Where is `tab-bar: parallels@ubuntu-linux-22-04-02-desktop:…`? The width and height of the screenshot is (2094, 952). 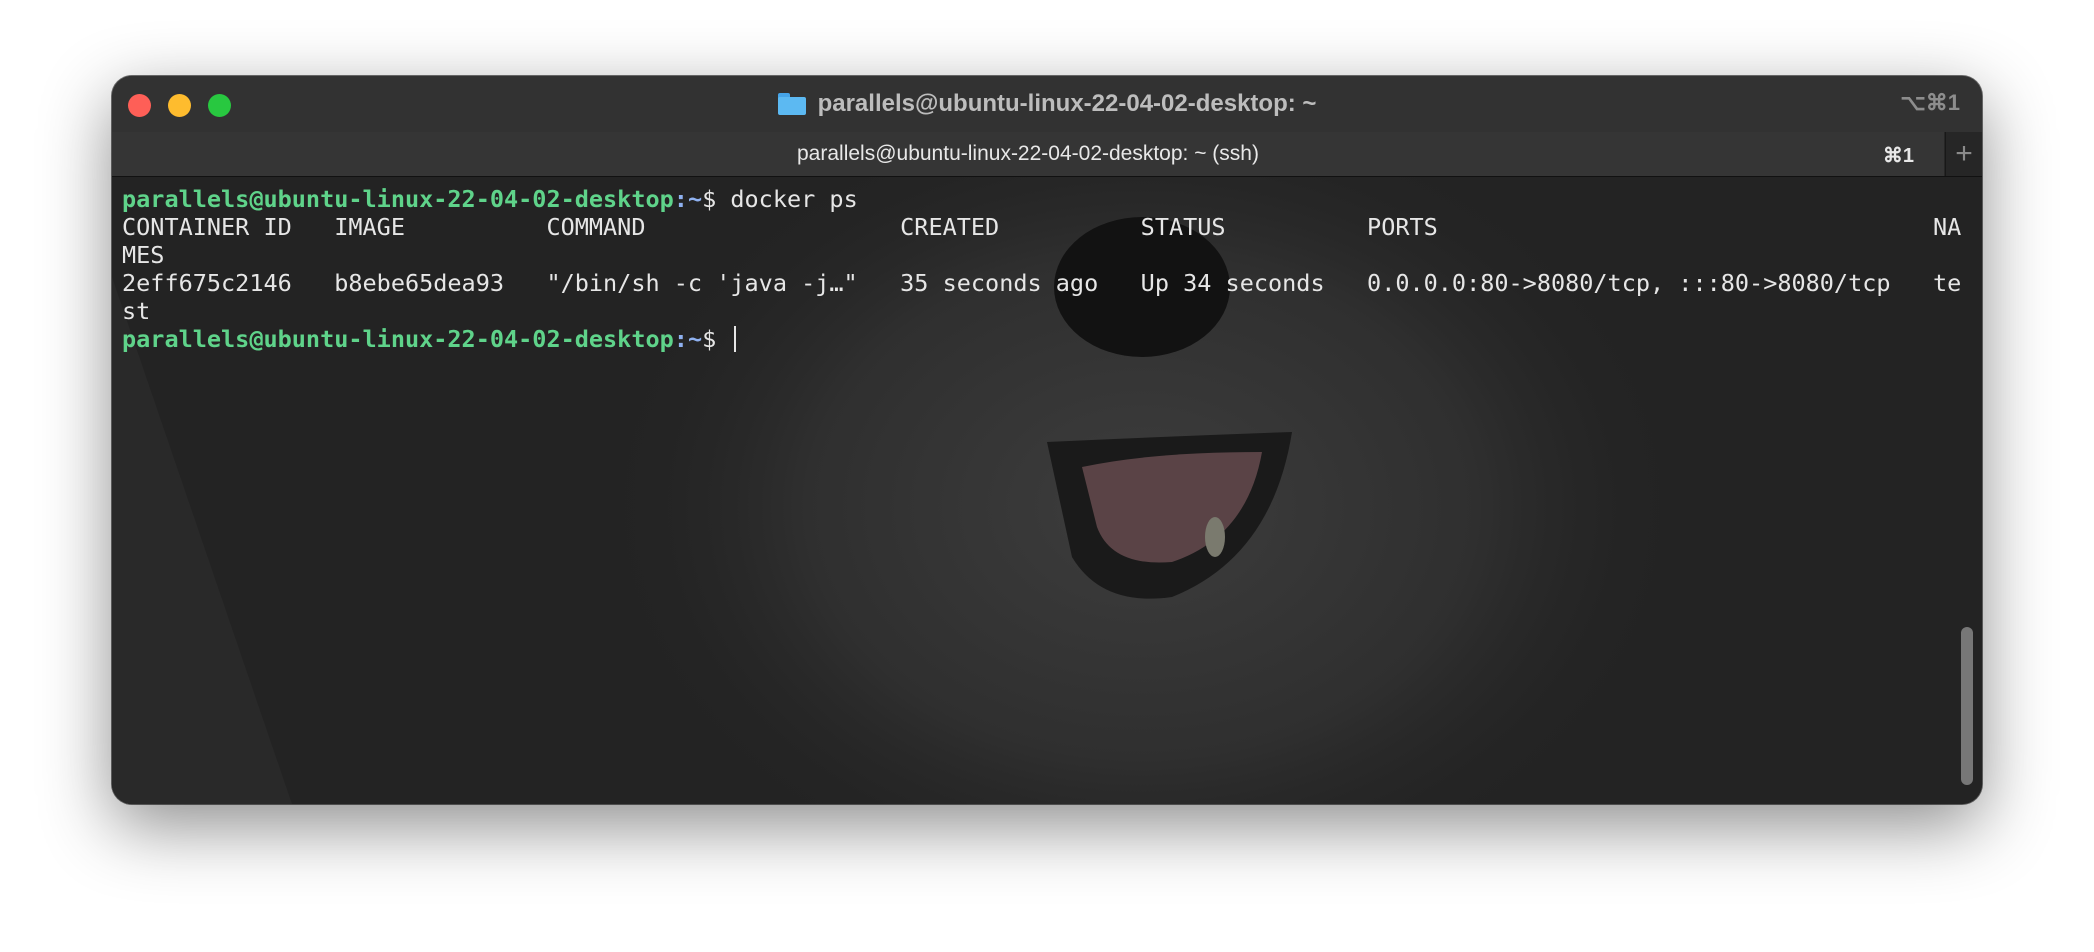 tab-bar: parallels@ubuntu-linux-22-04-02-desktop:… is located at coordinates (1047, 154).